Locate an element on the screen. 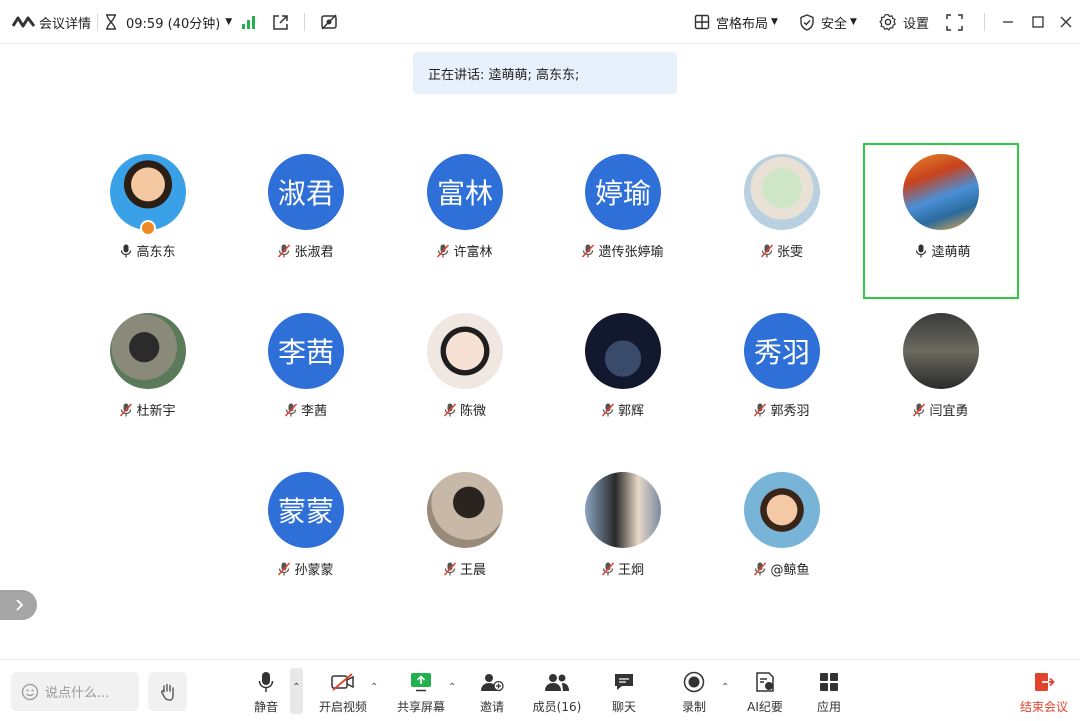 This screenshot has width=1080, height=721. microphone-icon is located at coordinates (921, 250).